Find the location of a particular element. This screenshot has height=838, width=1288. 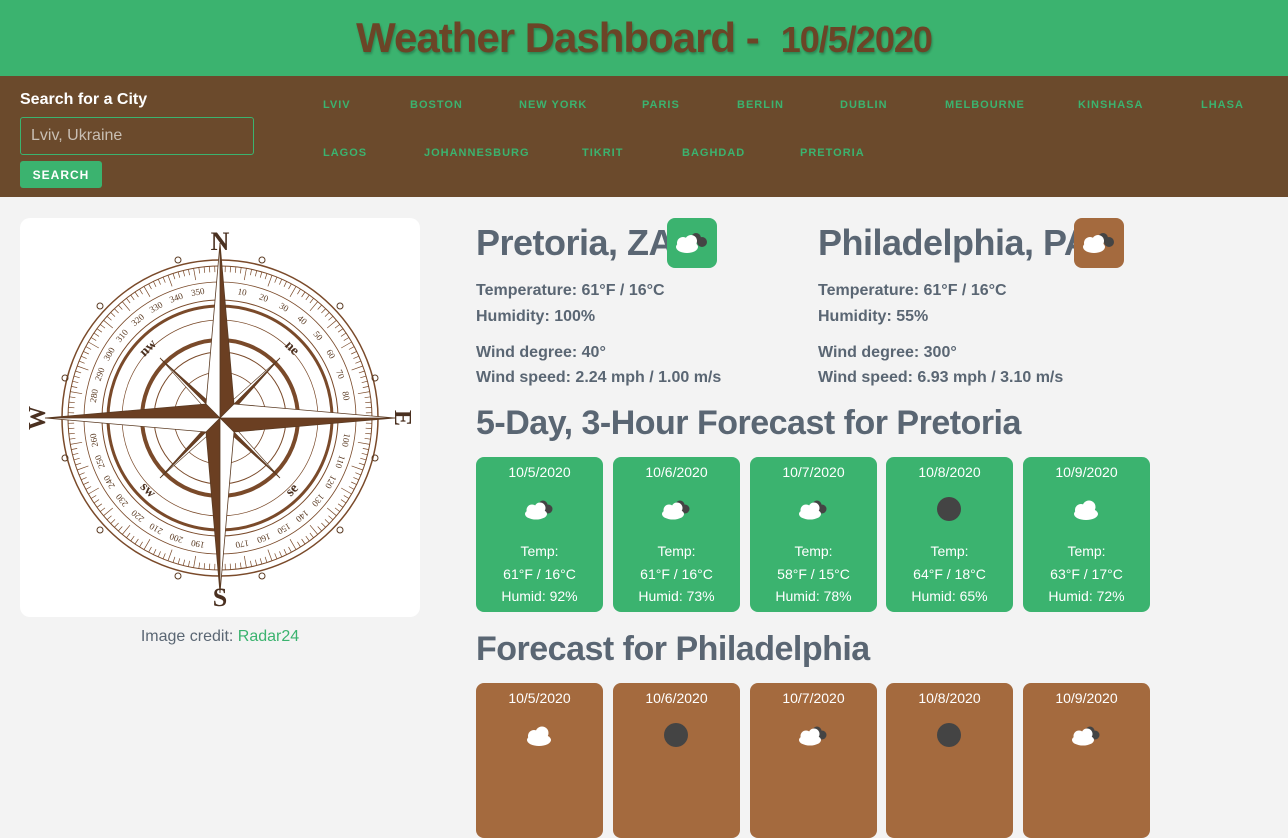

image-credit-prefix: Image credit: is located at coordinates (187, 636).